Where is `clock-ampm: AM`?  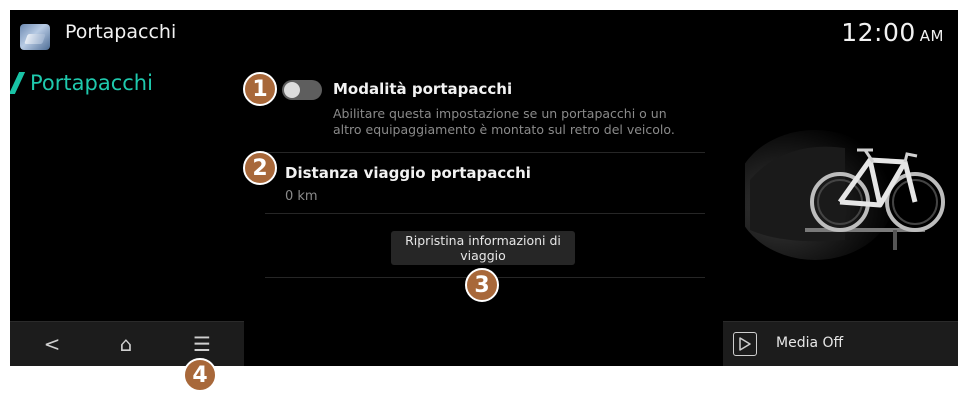
clock-ampm: AM is located at coordinates (931, 36).